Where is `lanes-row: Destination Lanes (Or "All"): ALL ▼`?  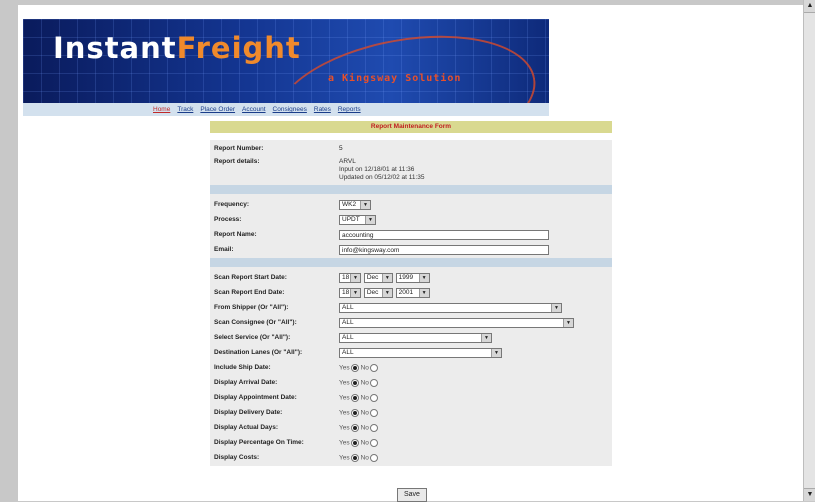
lanes-row: Destination Lanes (Or "All"): ALL ▼ is located at coordinates (411, 352).